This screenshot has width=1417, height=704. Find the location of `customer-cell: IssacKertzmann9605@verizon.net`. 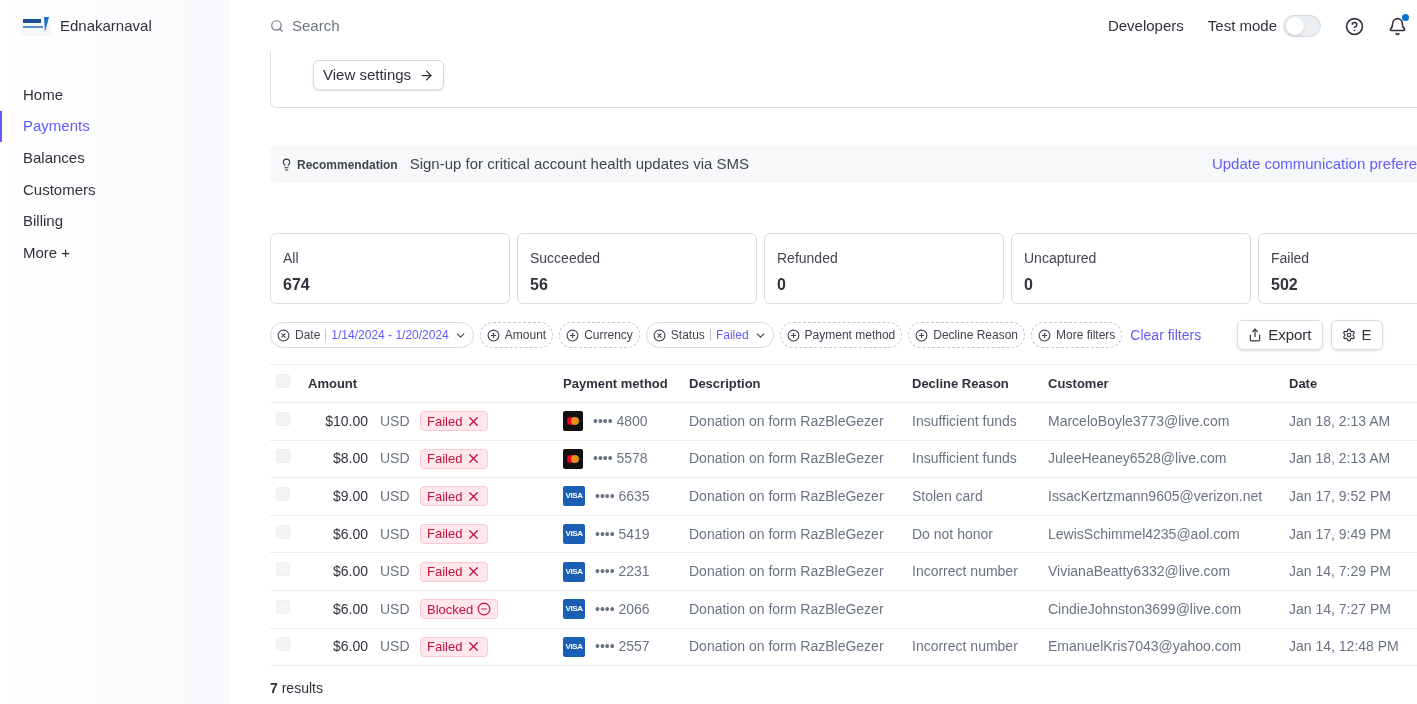

customer-cell: IssacKertzmann9605@verizon.net is located at coordinates (1168, 496).